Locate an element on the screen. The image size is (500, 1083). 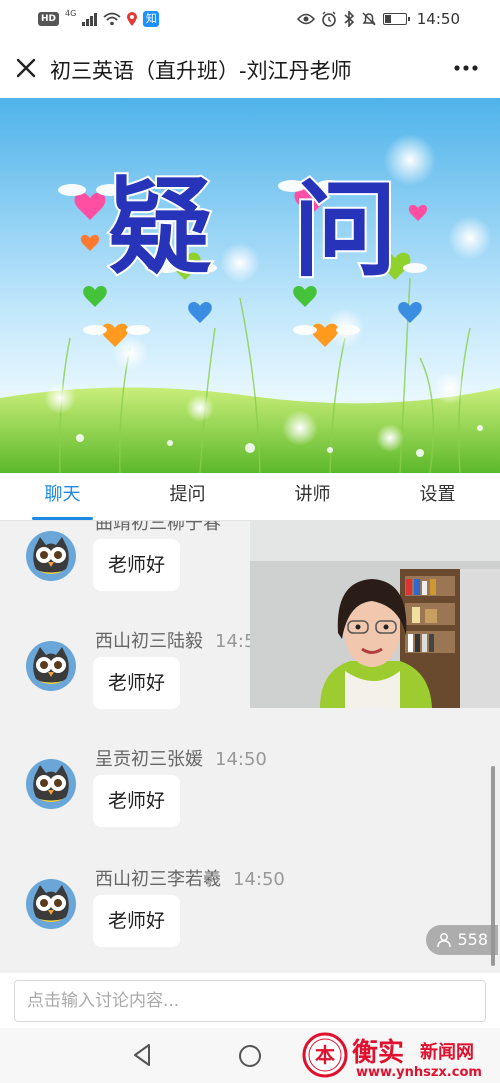
status-bar: HD 4G 知 14:50 is located at coordinates (250, 19).